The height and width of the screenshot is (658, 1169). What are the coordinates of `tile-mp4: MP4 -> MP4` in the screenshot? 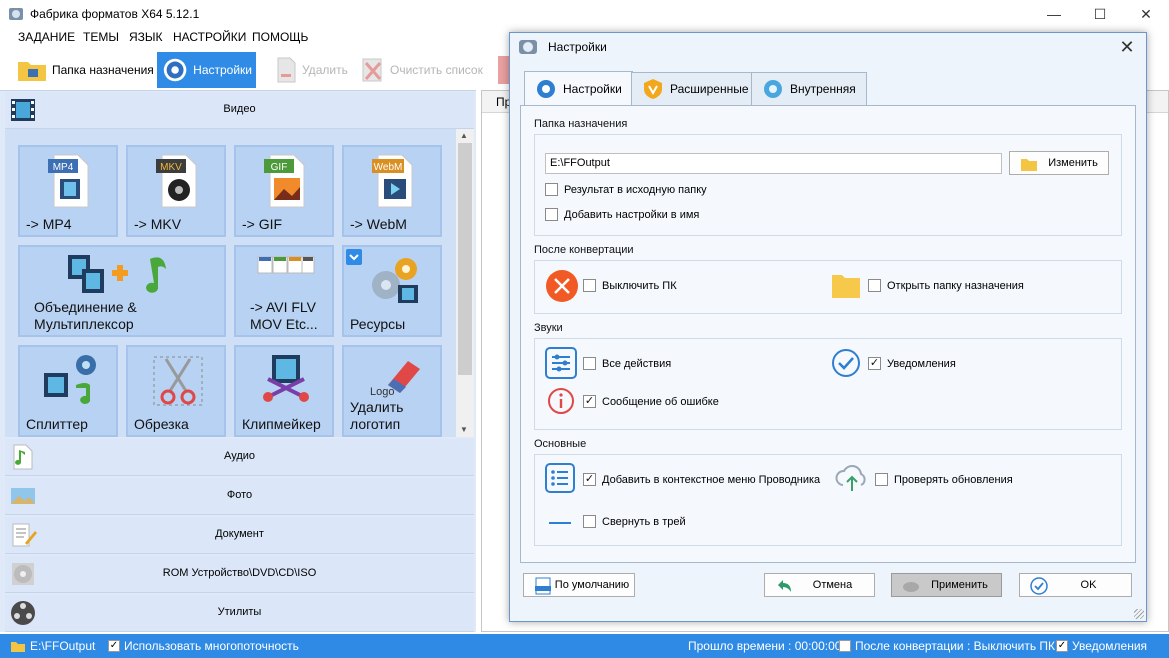 It's located at (68, 191).